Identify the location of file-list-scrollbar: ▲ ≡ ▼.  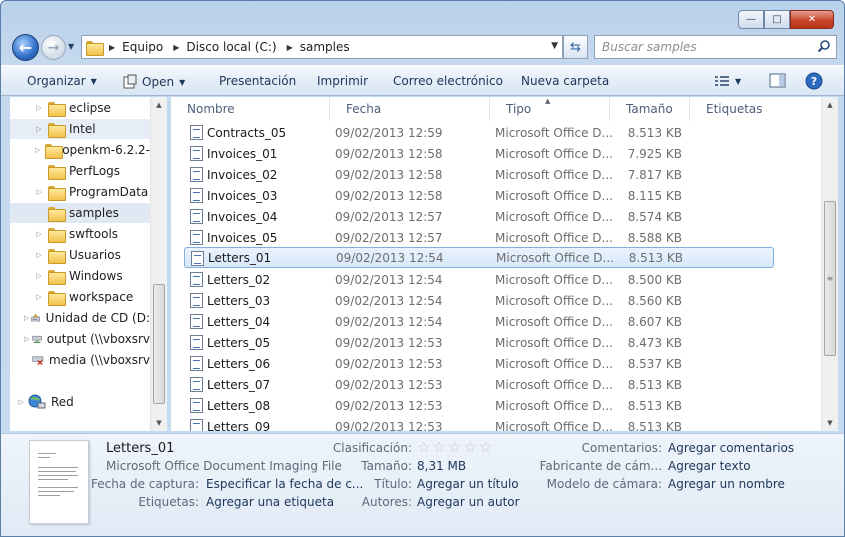
(829, 264).